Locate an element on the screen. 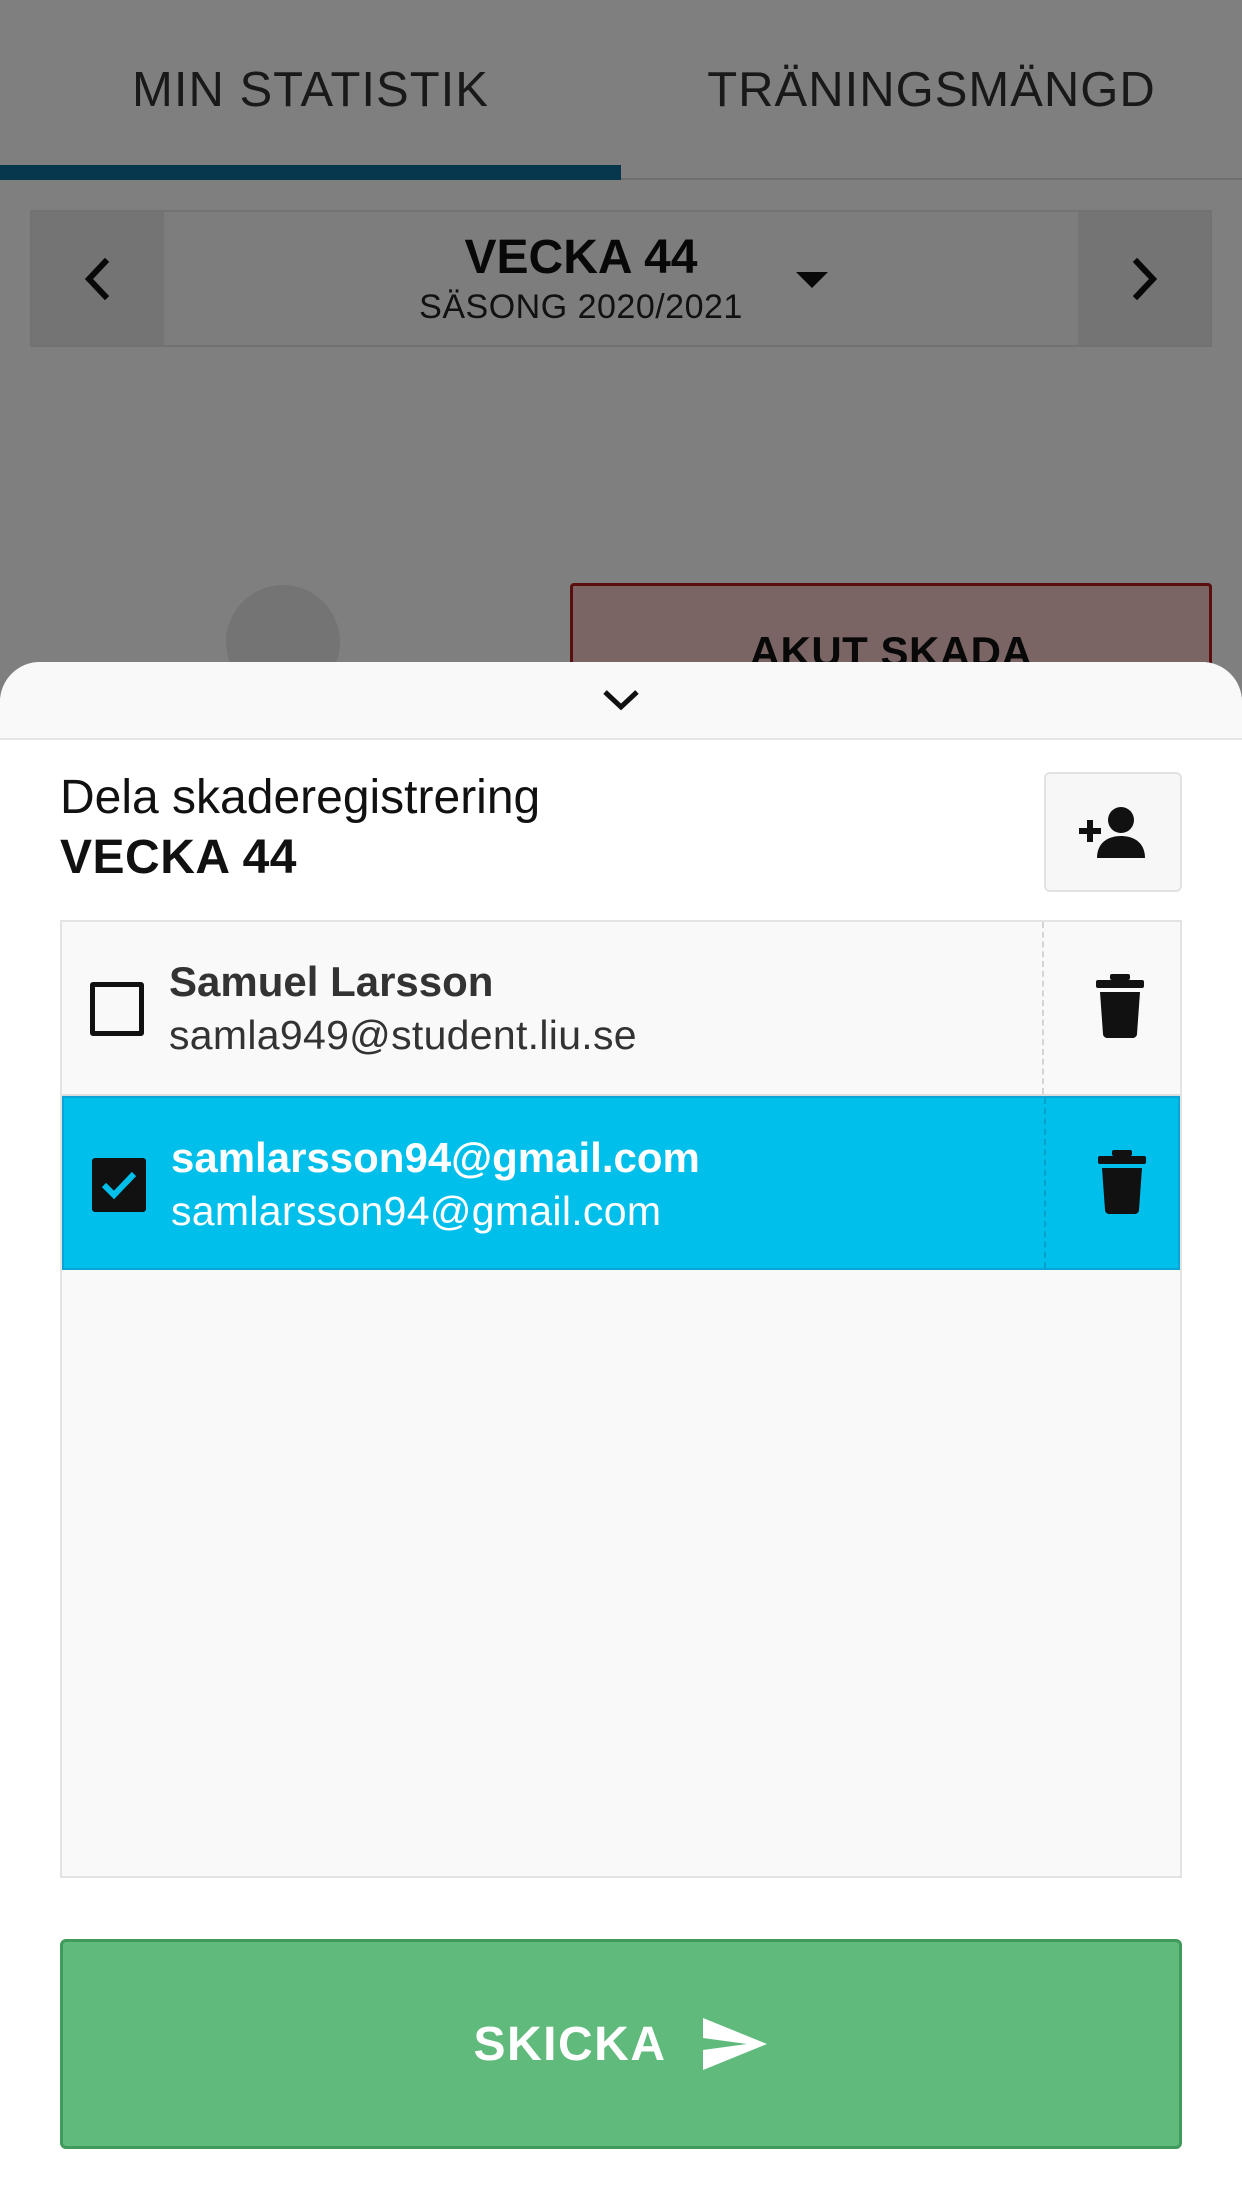 This screenshot has width=1242, height=2208. collapse-sheet-button is located at coordinates (621, 701).